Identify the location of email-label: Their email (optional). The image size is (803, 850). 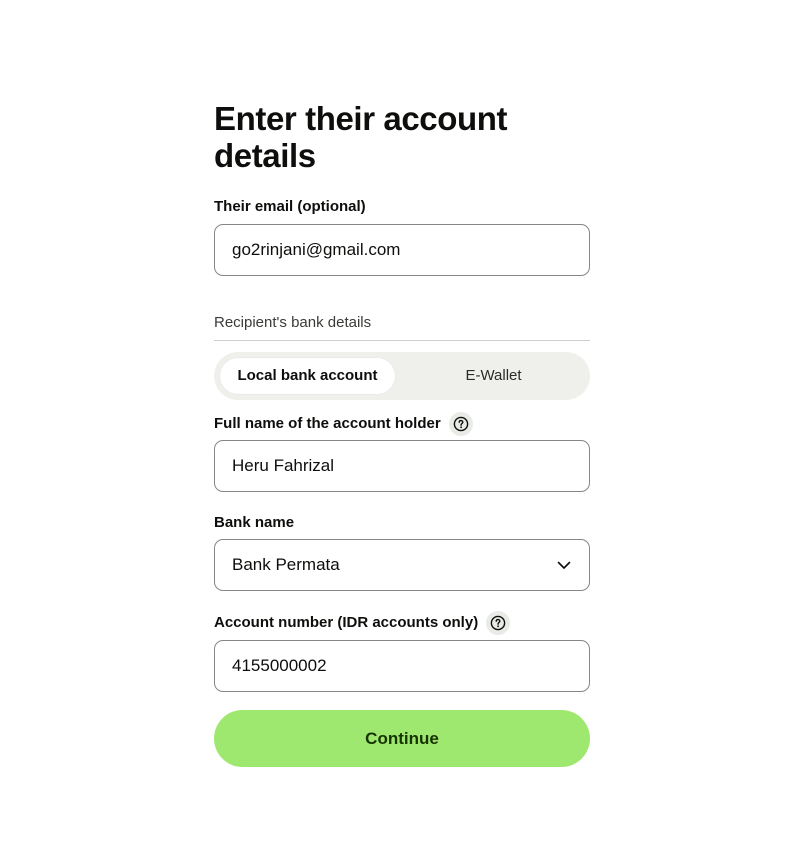
(290, 207).